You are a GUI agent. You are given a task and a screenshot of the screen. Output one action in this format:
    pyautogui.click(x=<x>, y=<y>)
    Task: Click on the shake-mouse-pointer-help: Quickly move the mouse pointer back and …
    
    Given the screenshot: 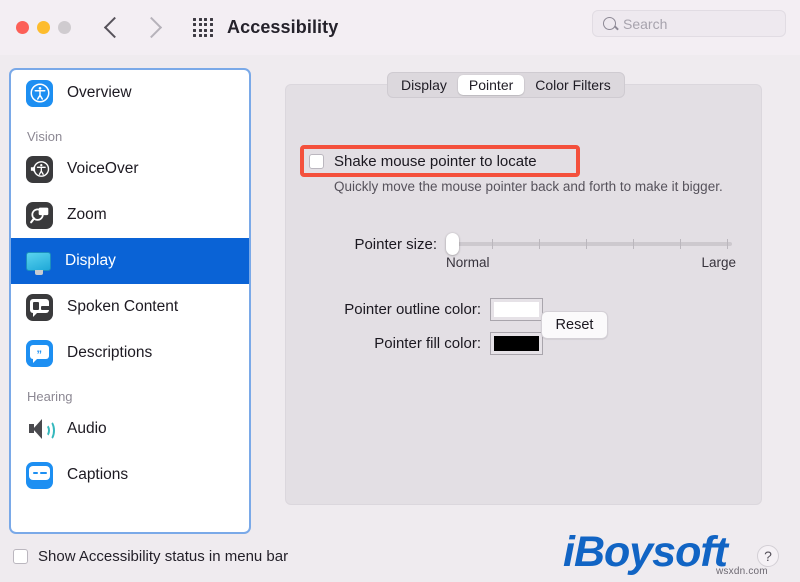 What is the action you would take?
    pyautogui.click(x=528, y=186)
    